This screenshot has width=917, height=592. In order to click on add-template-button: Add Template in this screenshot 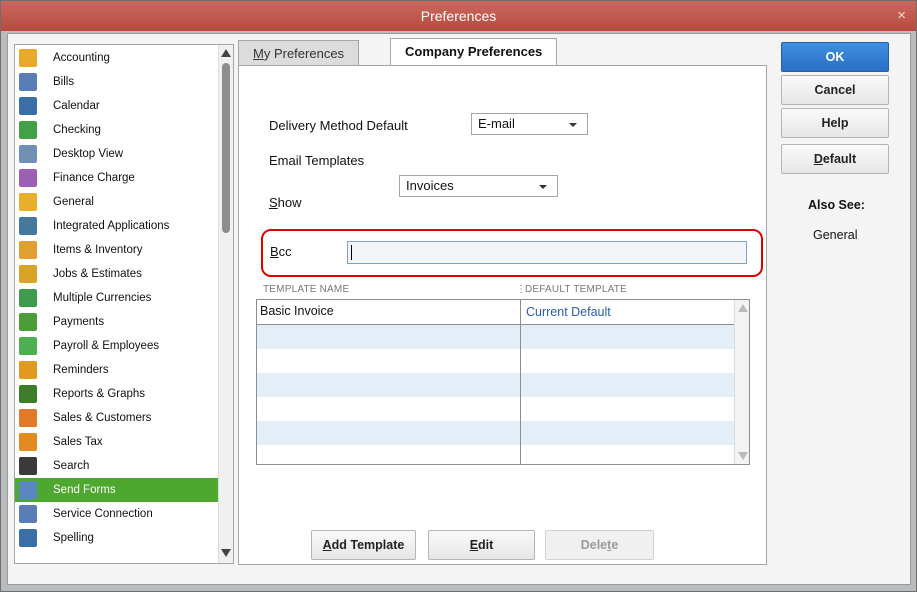, I will do `click(363, 545)`.